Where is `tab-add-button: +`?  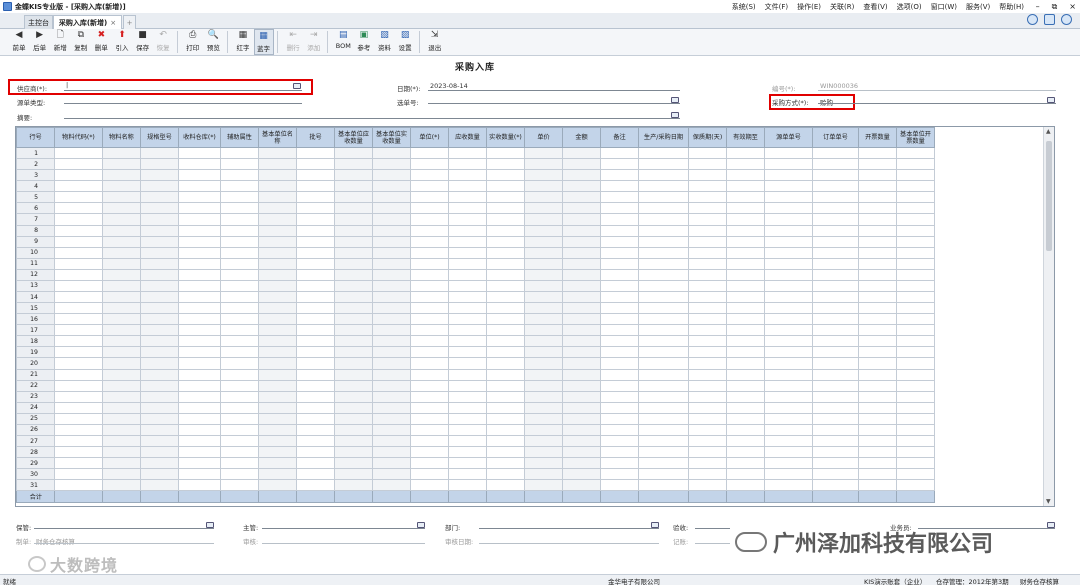 tab-add-button: + is located at coordinates (129, 22).